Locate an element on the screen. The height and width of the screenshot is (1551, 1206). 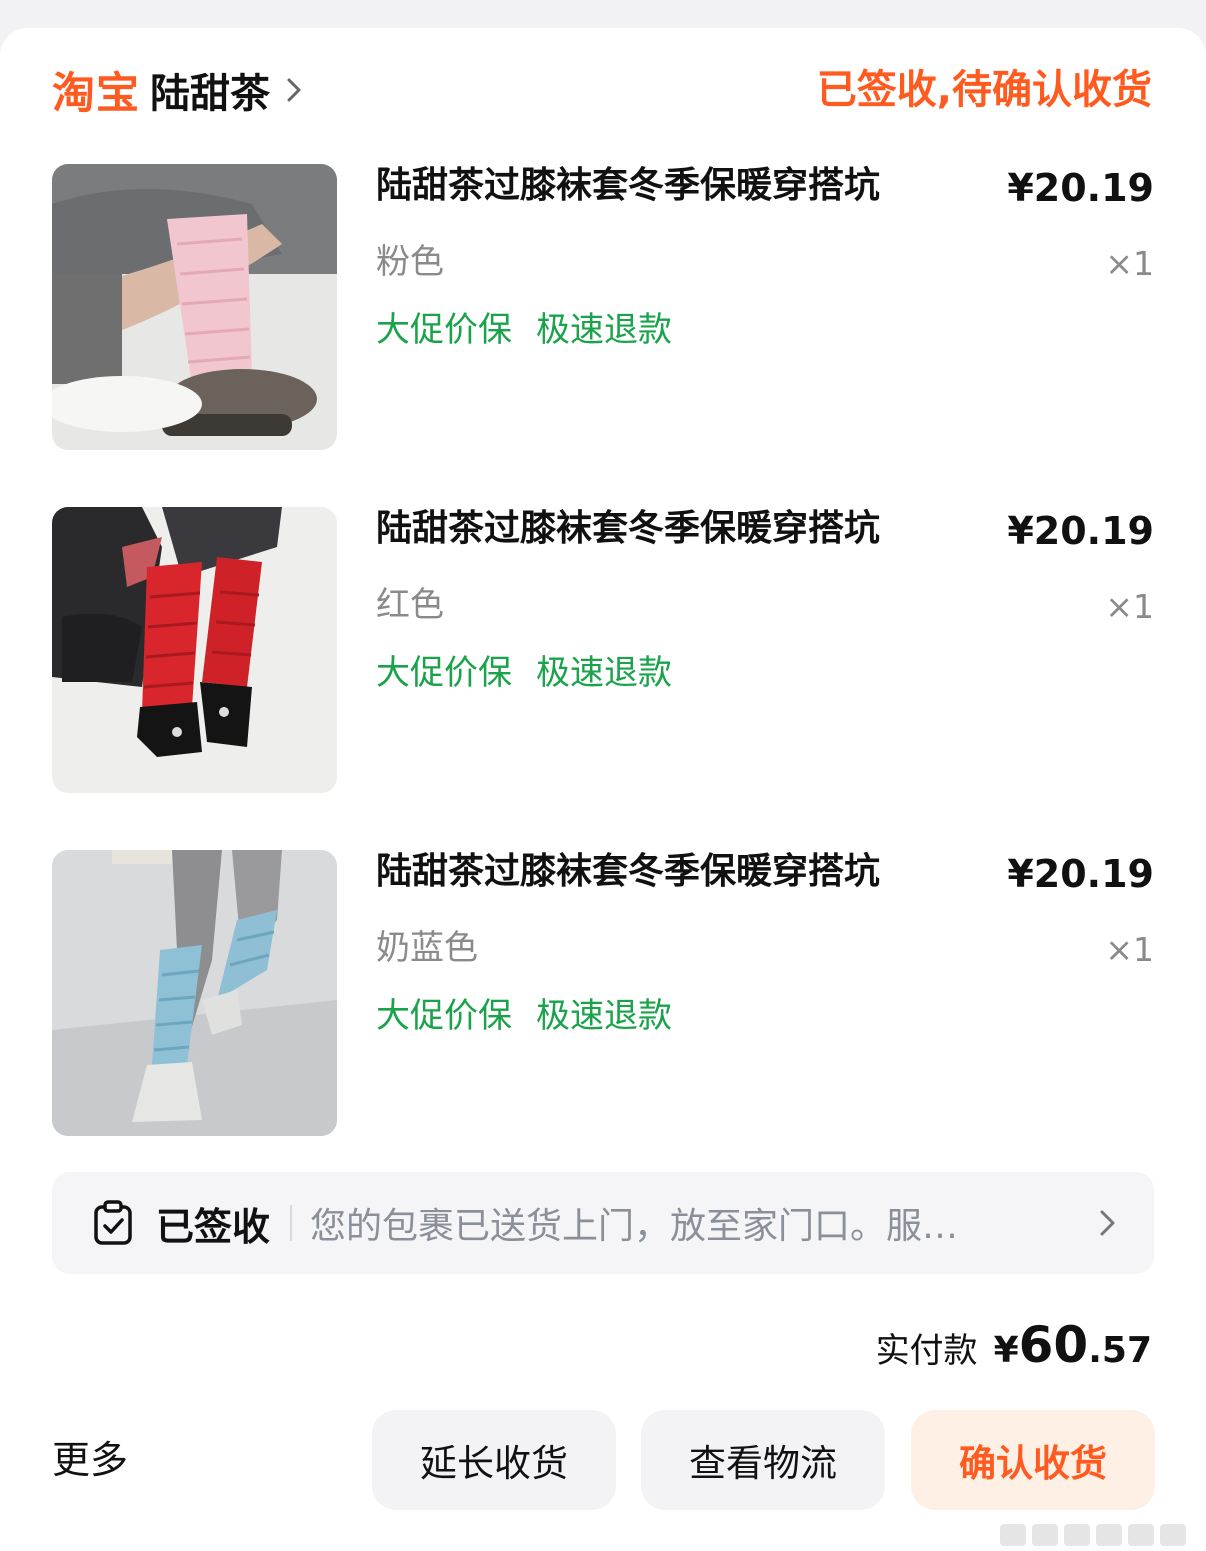
total-integer: 60 is located at coordinates (1053, 1345).